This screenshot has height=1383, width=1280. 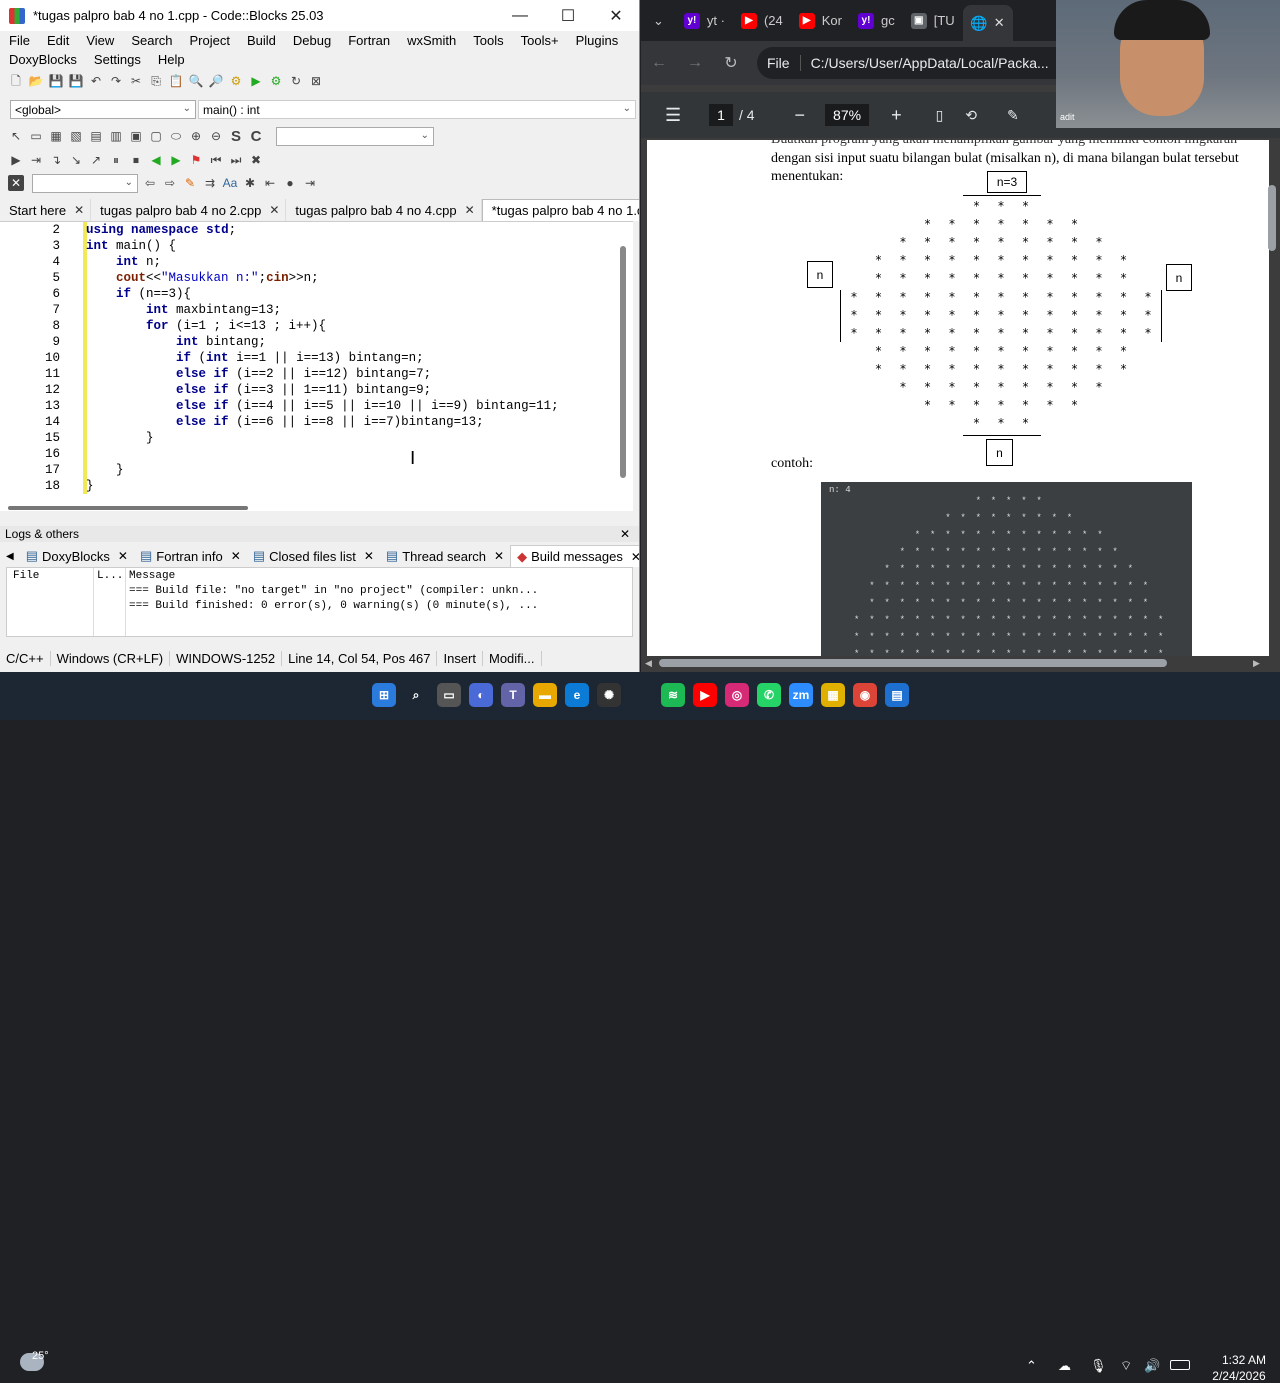 What do you see at coordinates (313, 556) in the screenshot?
I see `log-tab: ▤ Closed files list ✕` at bounding box center [313, 556].